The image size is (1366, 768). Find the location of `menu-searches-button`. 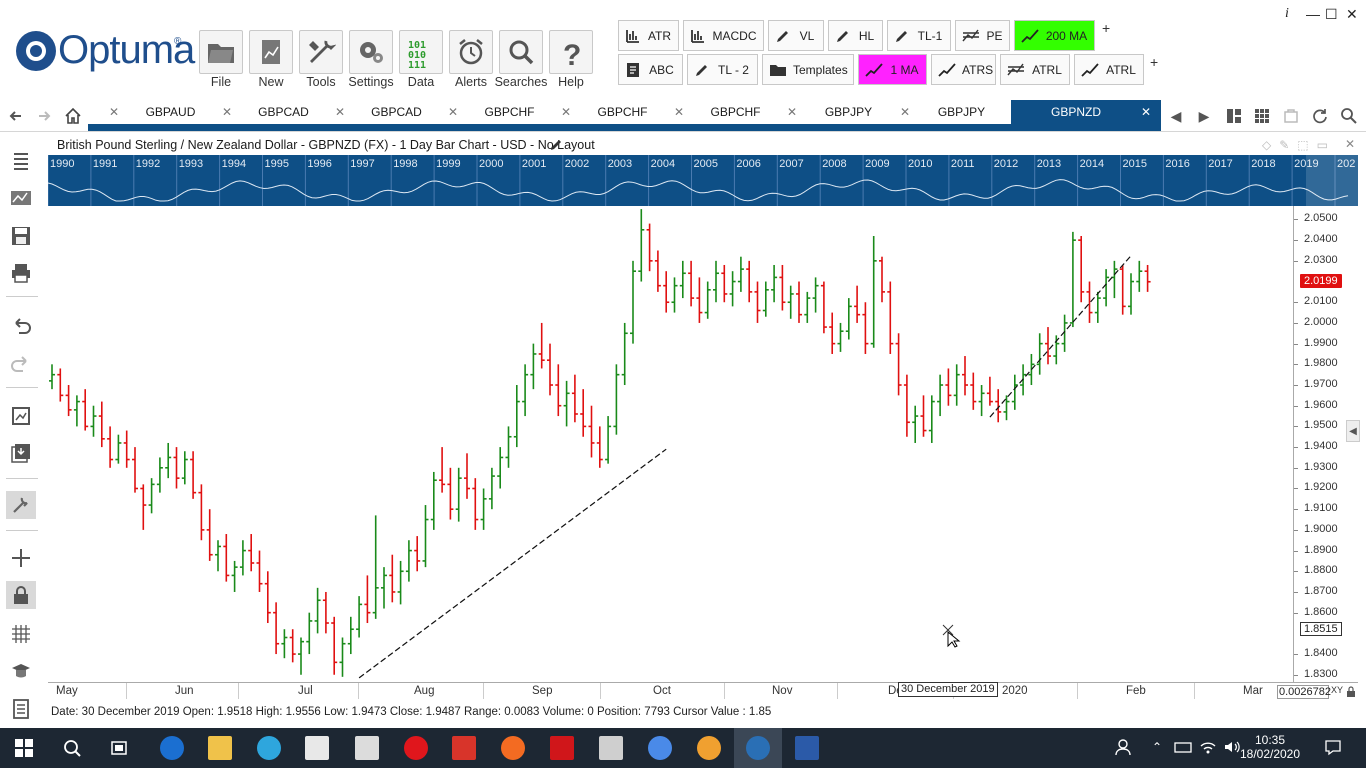

menu-searches-button is located at coordinates (521, 52).